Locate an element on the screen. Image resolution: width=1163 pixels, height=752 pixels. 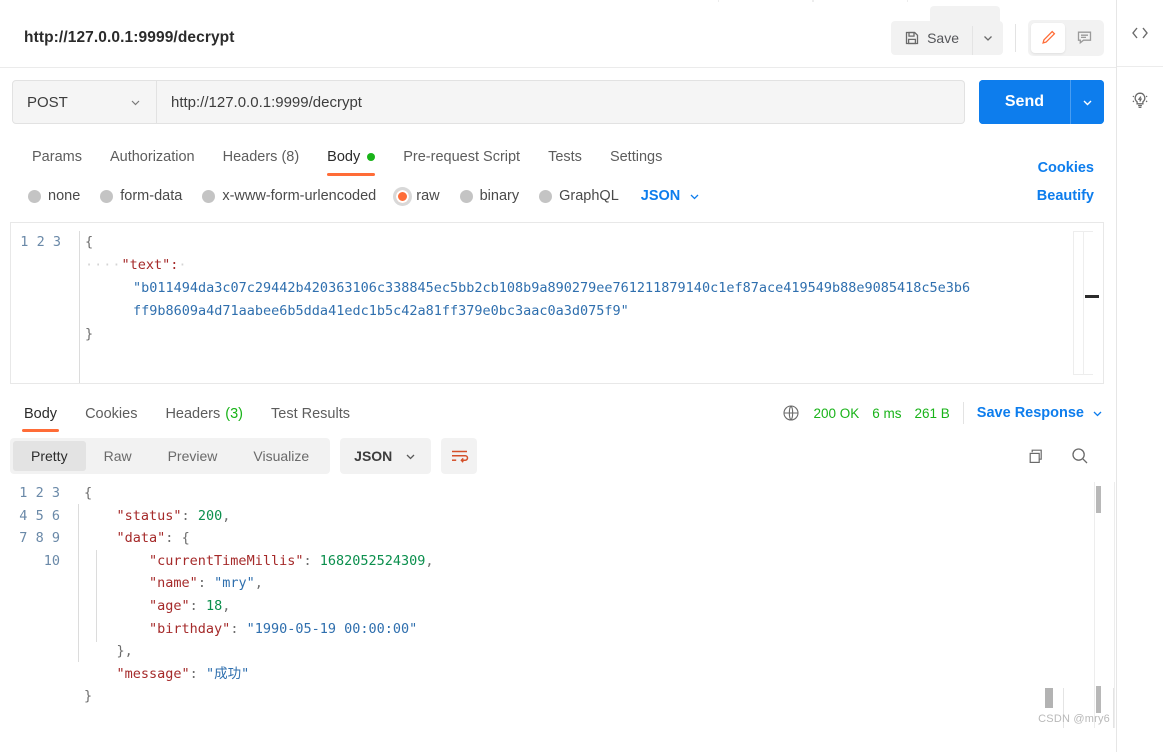
response-view-modes: Pretty Raw Preview Visualize is located at coordinates (170, 456).